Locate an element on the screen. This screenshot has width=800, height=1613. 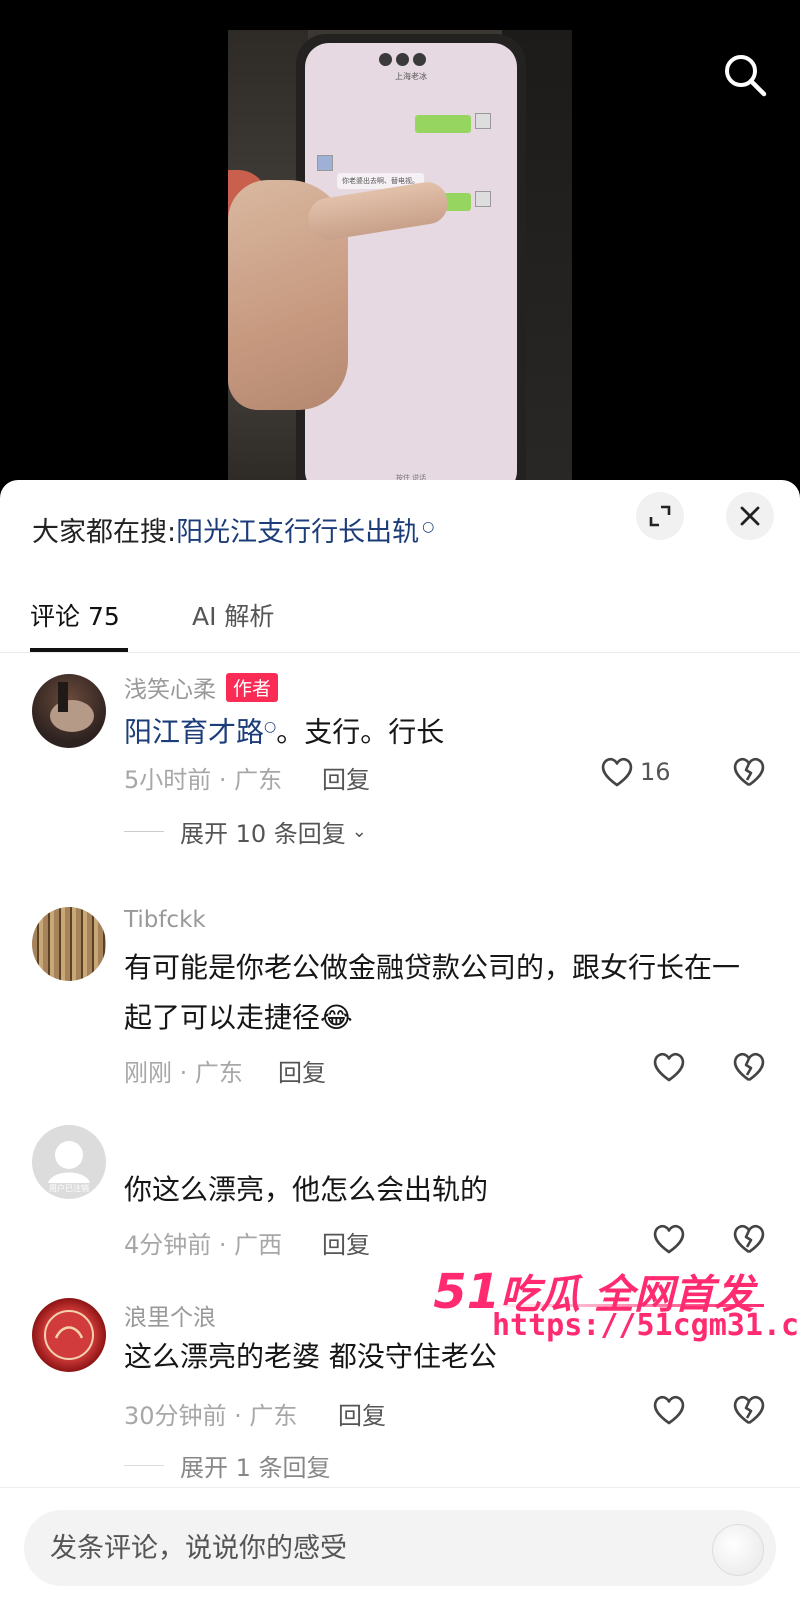
comment-time-location: 5小时前 · 广东 is located at coordinates (203, 780).